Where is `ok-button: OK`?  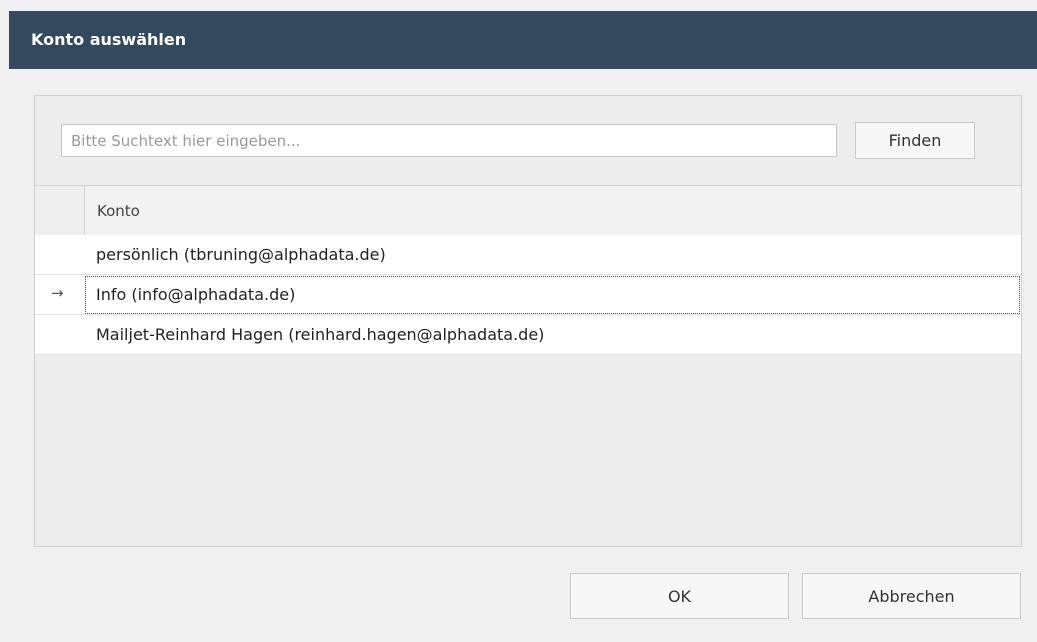
ok-button: OK is located at coordinates (679, 596).